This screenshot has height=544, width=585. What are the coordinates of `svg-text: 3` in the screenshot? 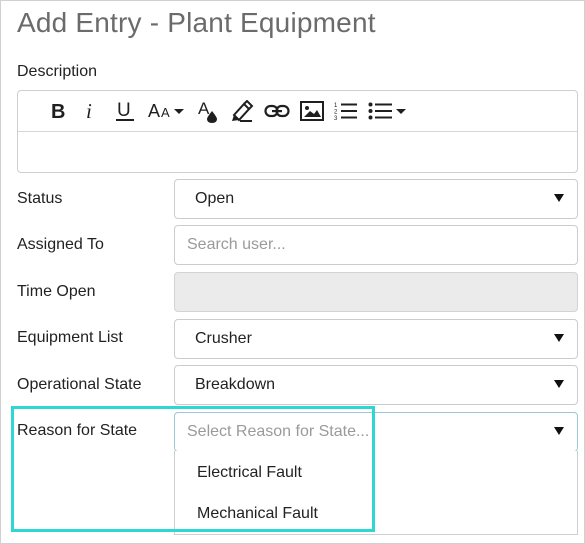 It's located at (336, 118).